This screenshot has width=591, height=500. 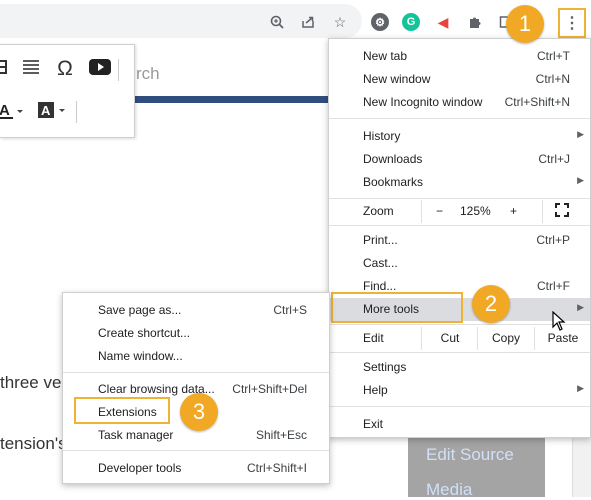 What do you see at coordinates (553, 286) in the screenshot?
I see `menu-item-shortcut: Ctrl+F` at bounding box center [553, 286].